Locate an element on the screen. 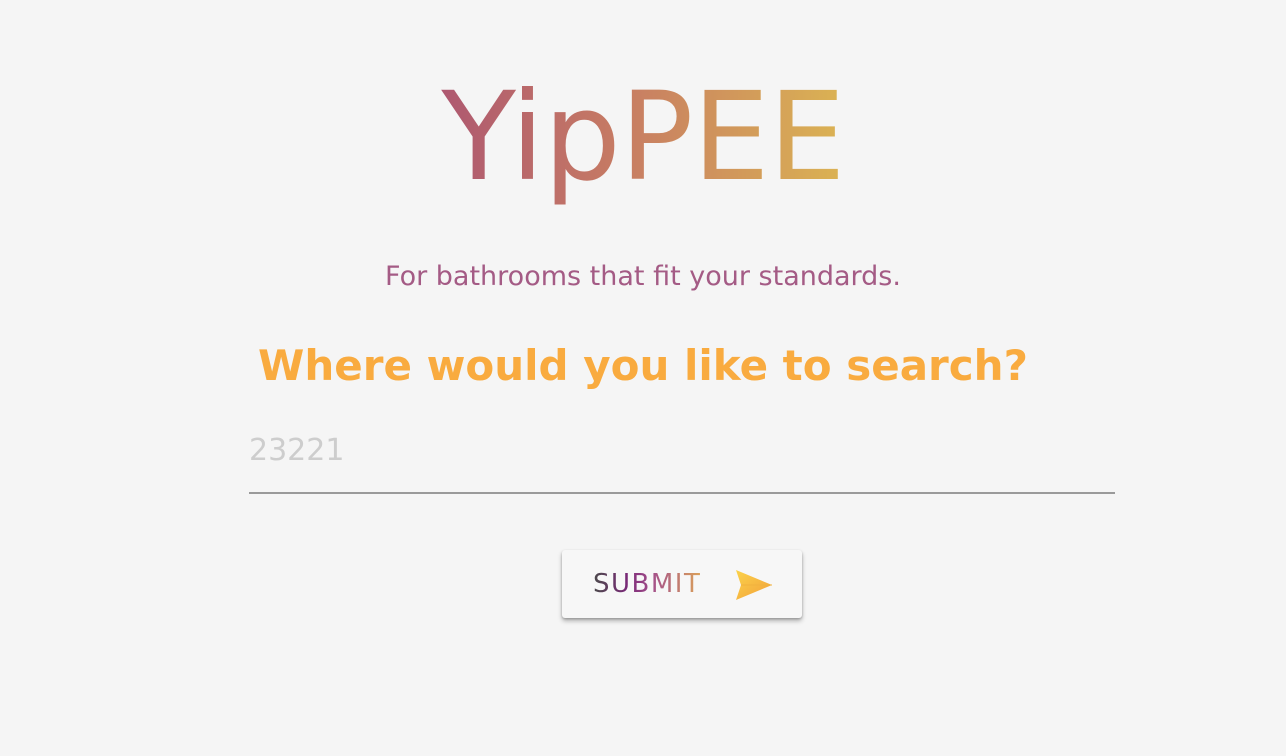  submit-button: SUBMIT is located at coordinates (682, 584).